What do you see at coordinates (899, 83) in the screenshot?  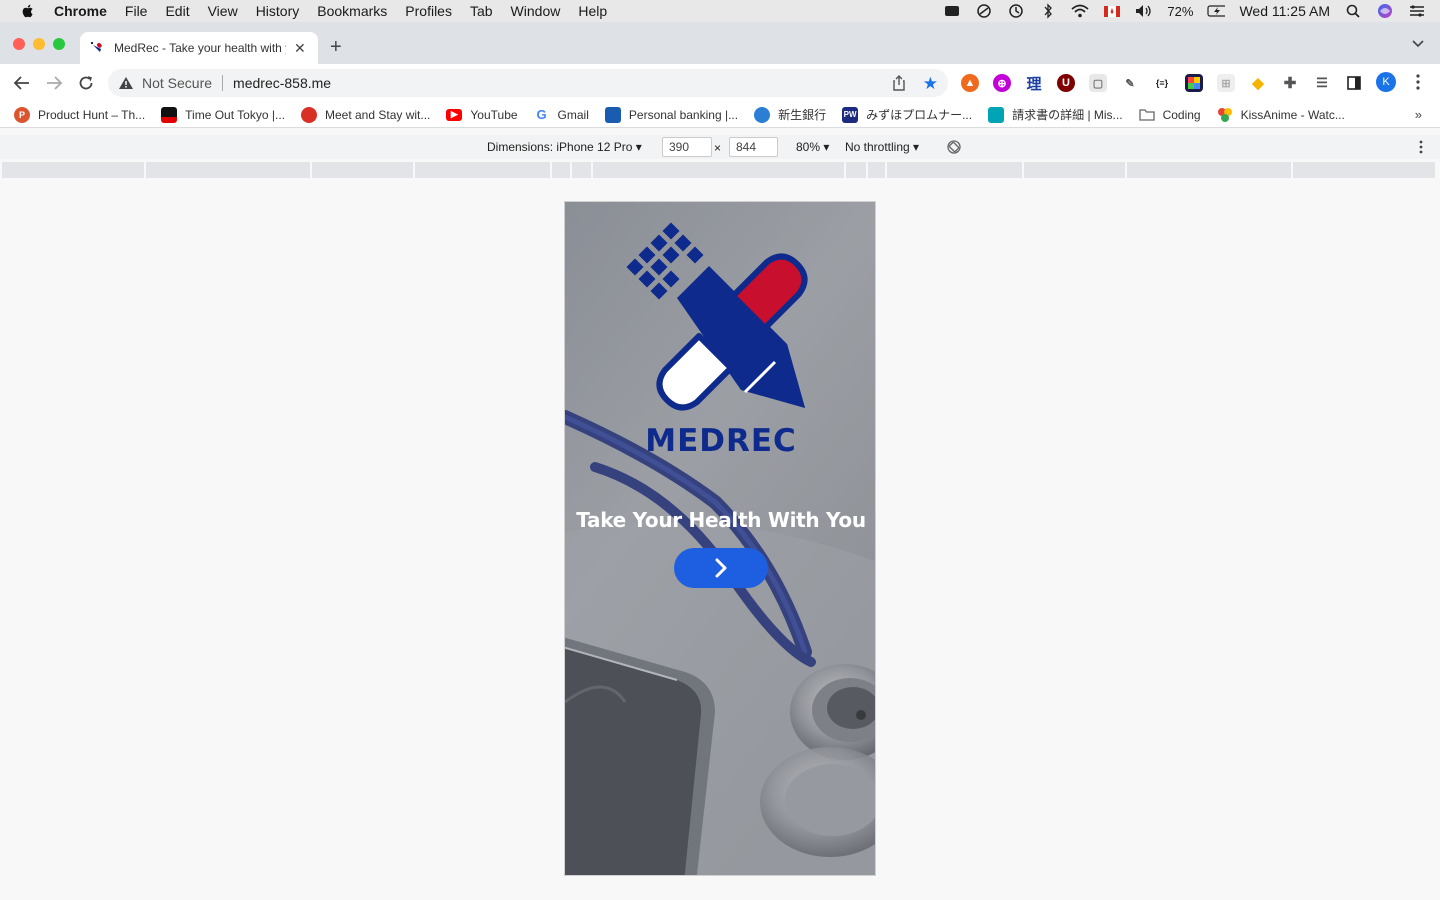 I see `share-icon` at bounding box center [899, 83].